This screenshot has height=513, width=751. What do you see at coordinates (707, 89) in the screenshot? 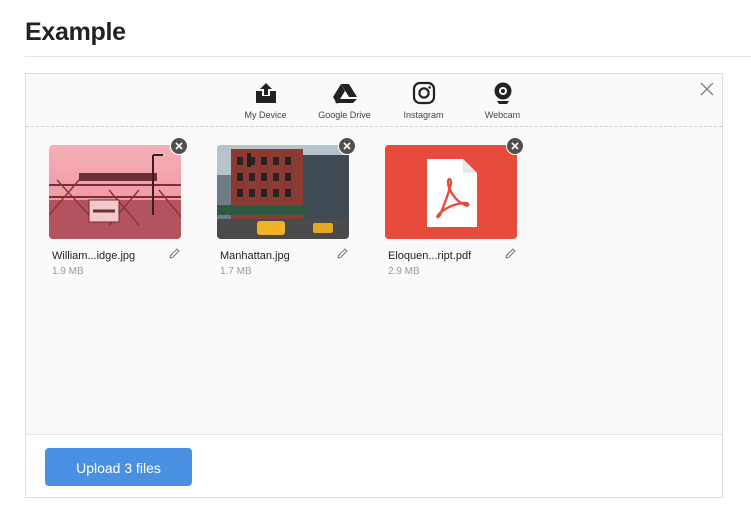
I see `close-icon` at bounding box center [707, 89].